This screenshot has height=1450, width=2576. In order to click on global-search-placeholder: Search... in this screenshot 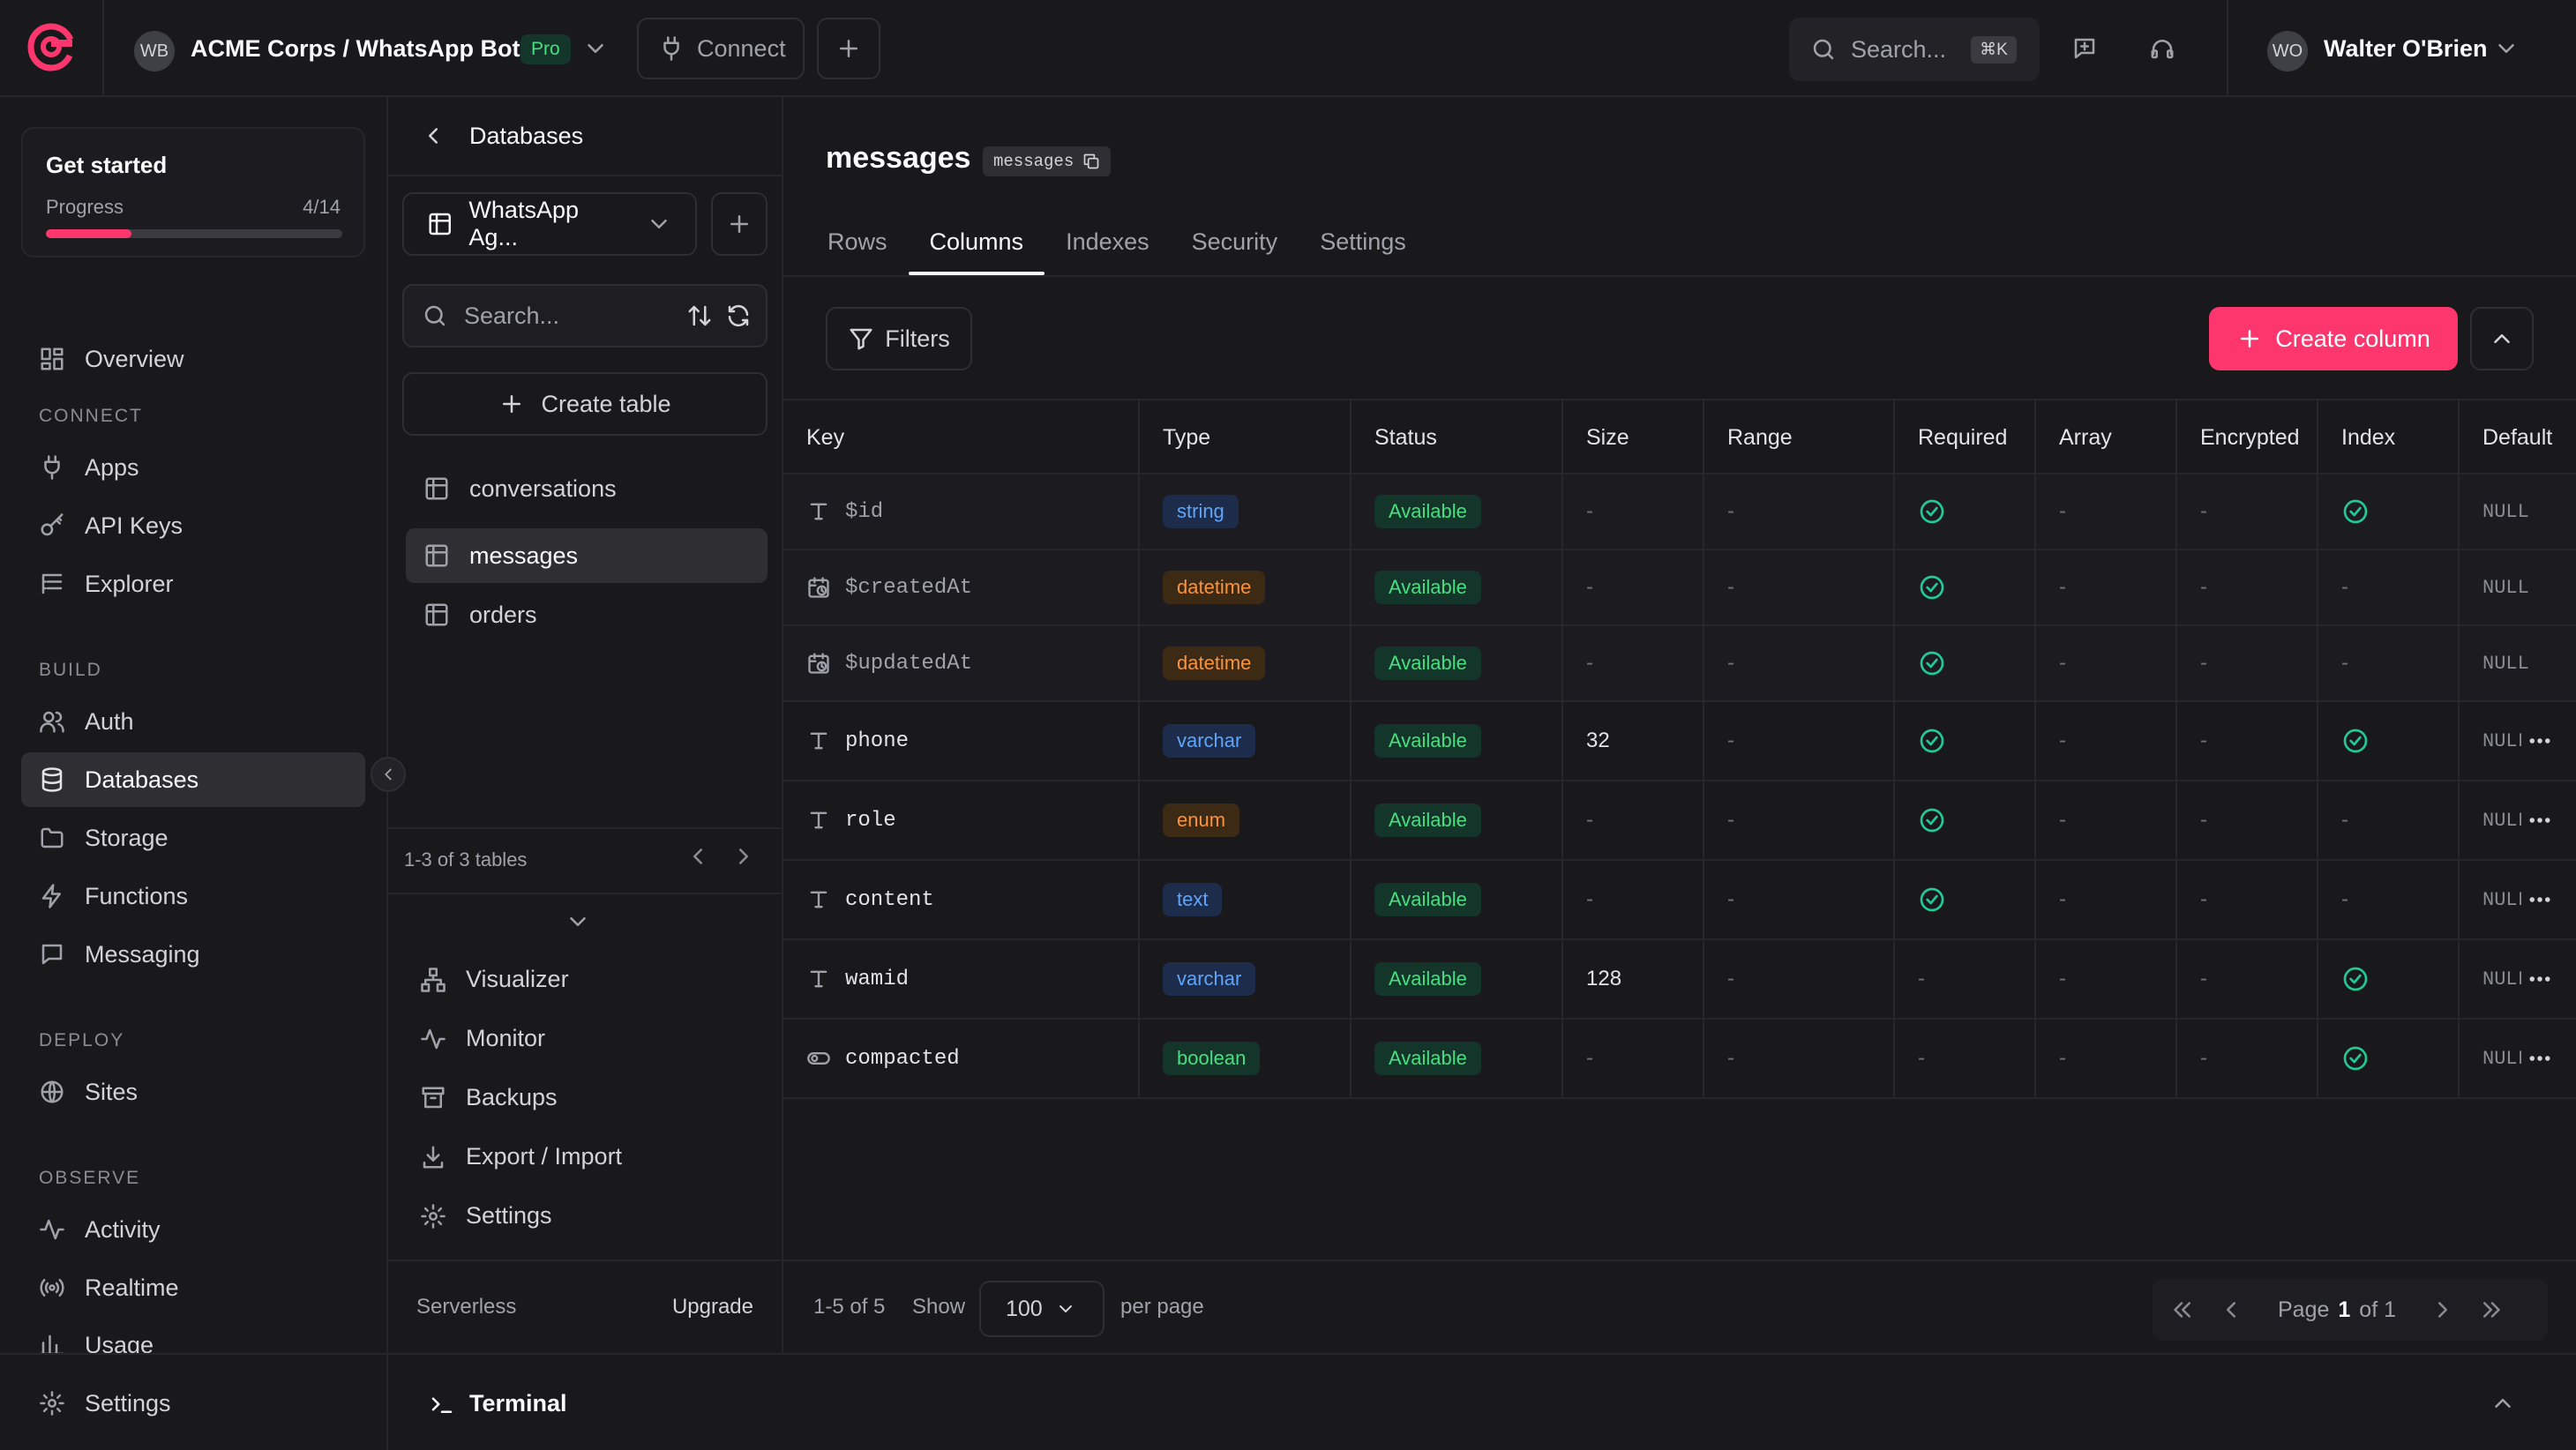, I will do `click(1899, 49)`.